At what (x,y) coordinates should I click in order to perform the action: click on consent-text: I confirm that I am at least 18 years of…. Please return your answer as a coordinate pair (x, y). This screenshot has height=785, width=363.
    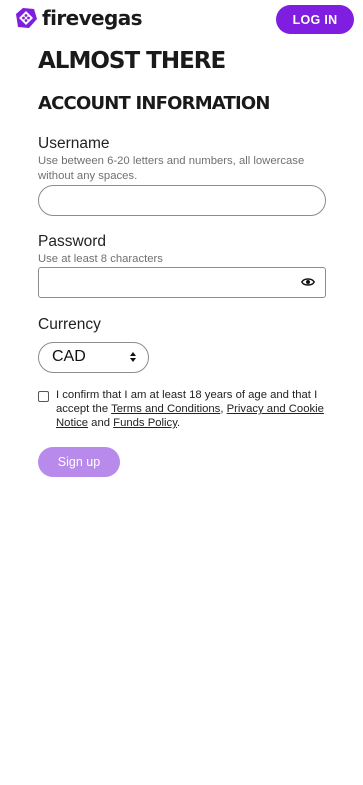
    Looking at the image, I should click on (191, 409).